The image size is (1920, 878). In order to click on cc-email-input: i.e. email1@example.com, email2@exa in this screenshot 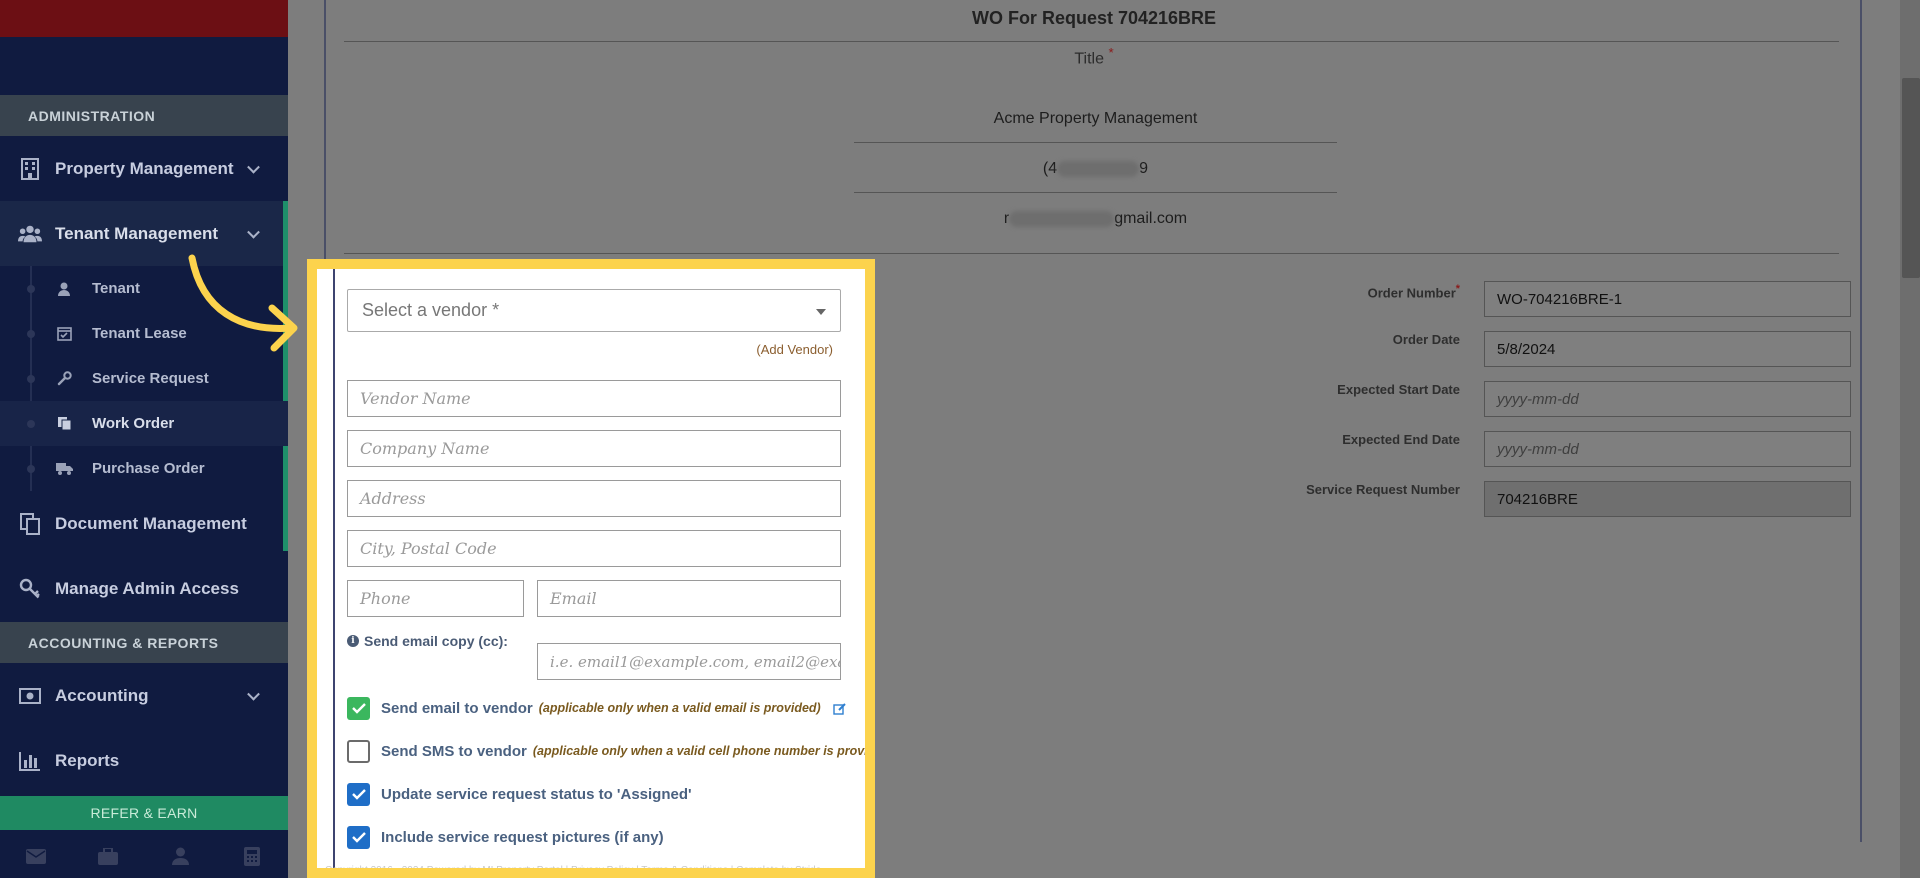, I will do `click(689, 661)`.